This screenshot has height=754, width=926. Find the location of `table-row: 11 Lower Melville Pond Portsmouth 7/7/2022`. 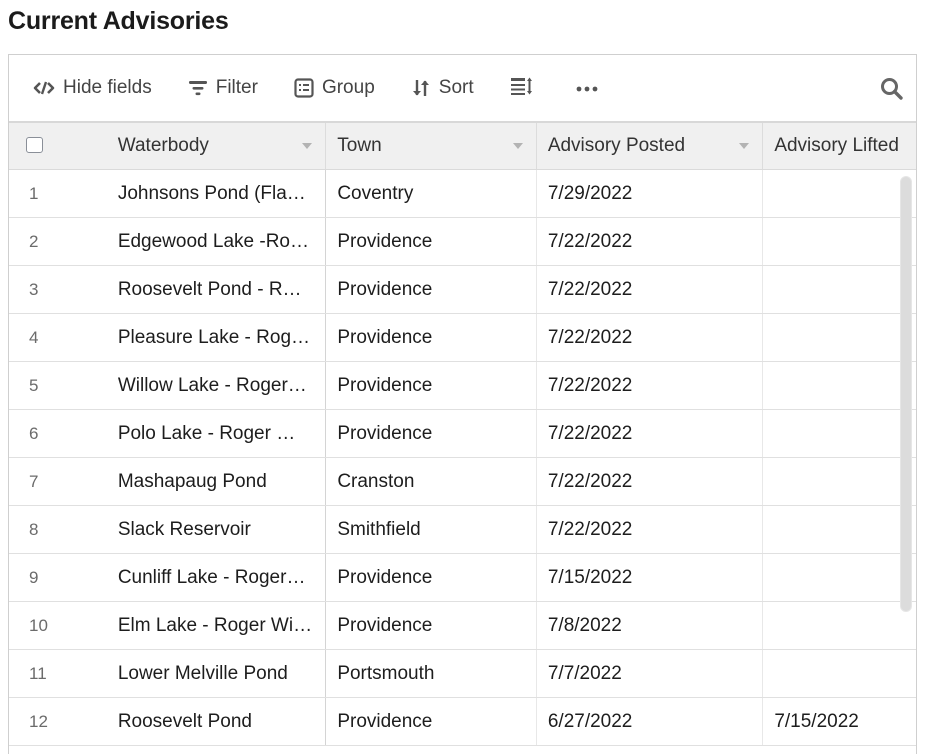

table-row: 11 Lower Melville Pond Portsmouth 7/7/2022 is located at coordinates (462, 674).